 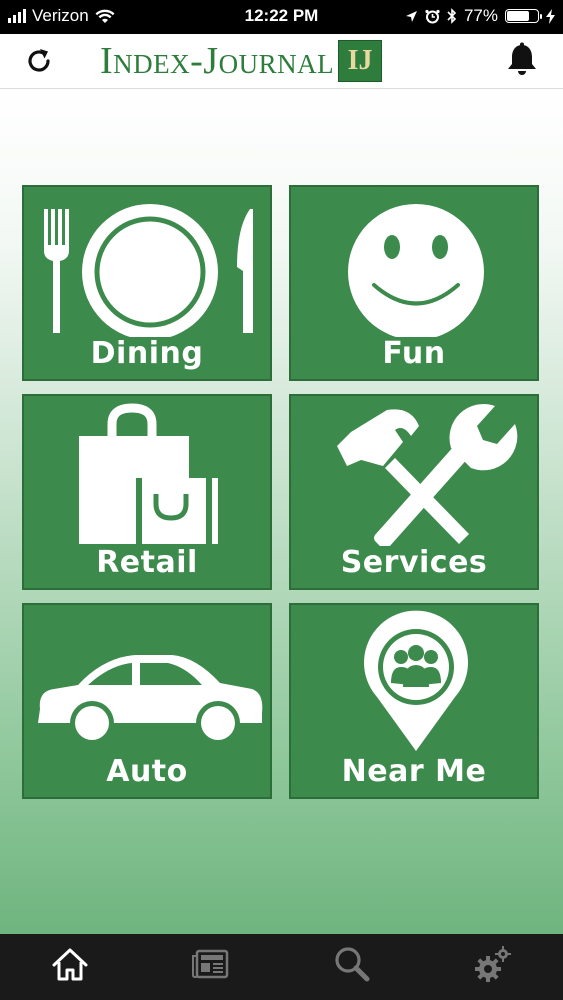 I want to click on services-tile: Services, so click(x=414, y=492).